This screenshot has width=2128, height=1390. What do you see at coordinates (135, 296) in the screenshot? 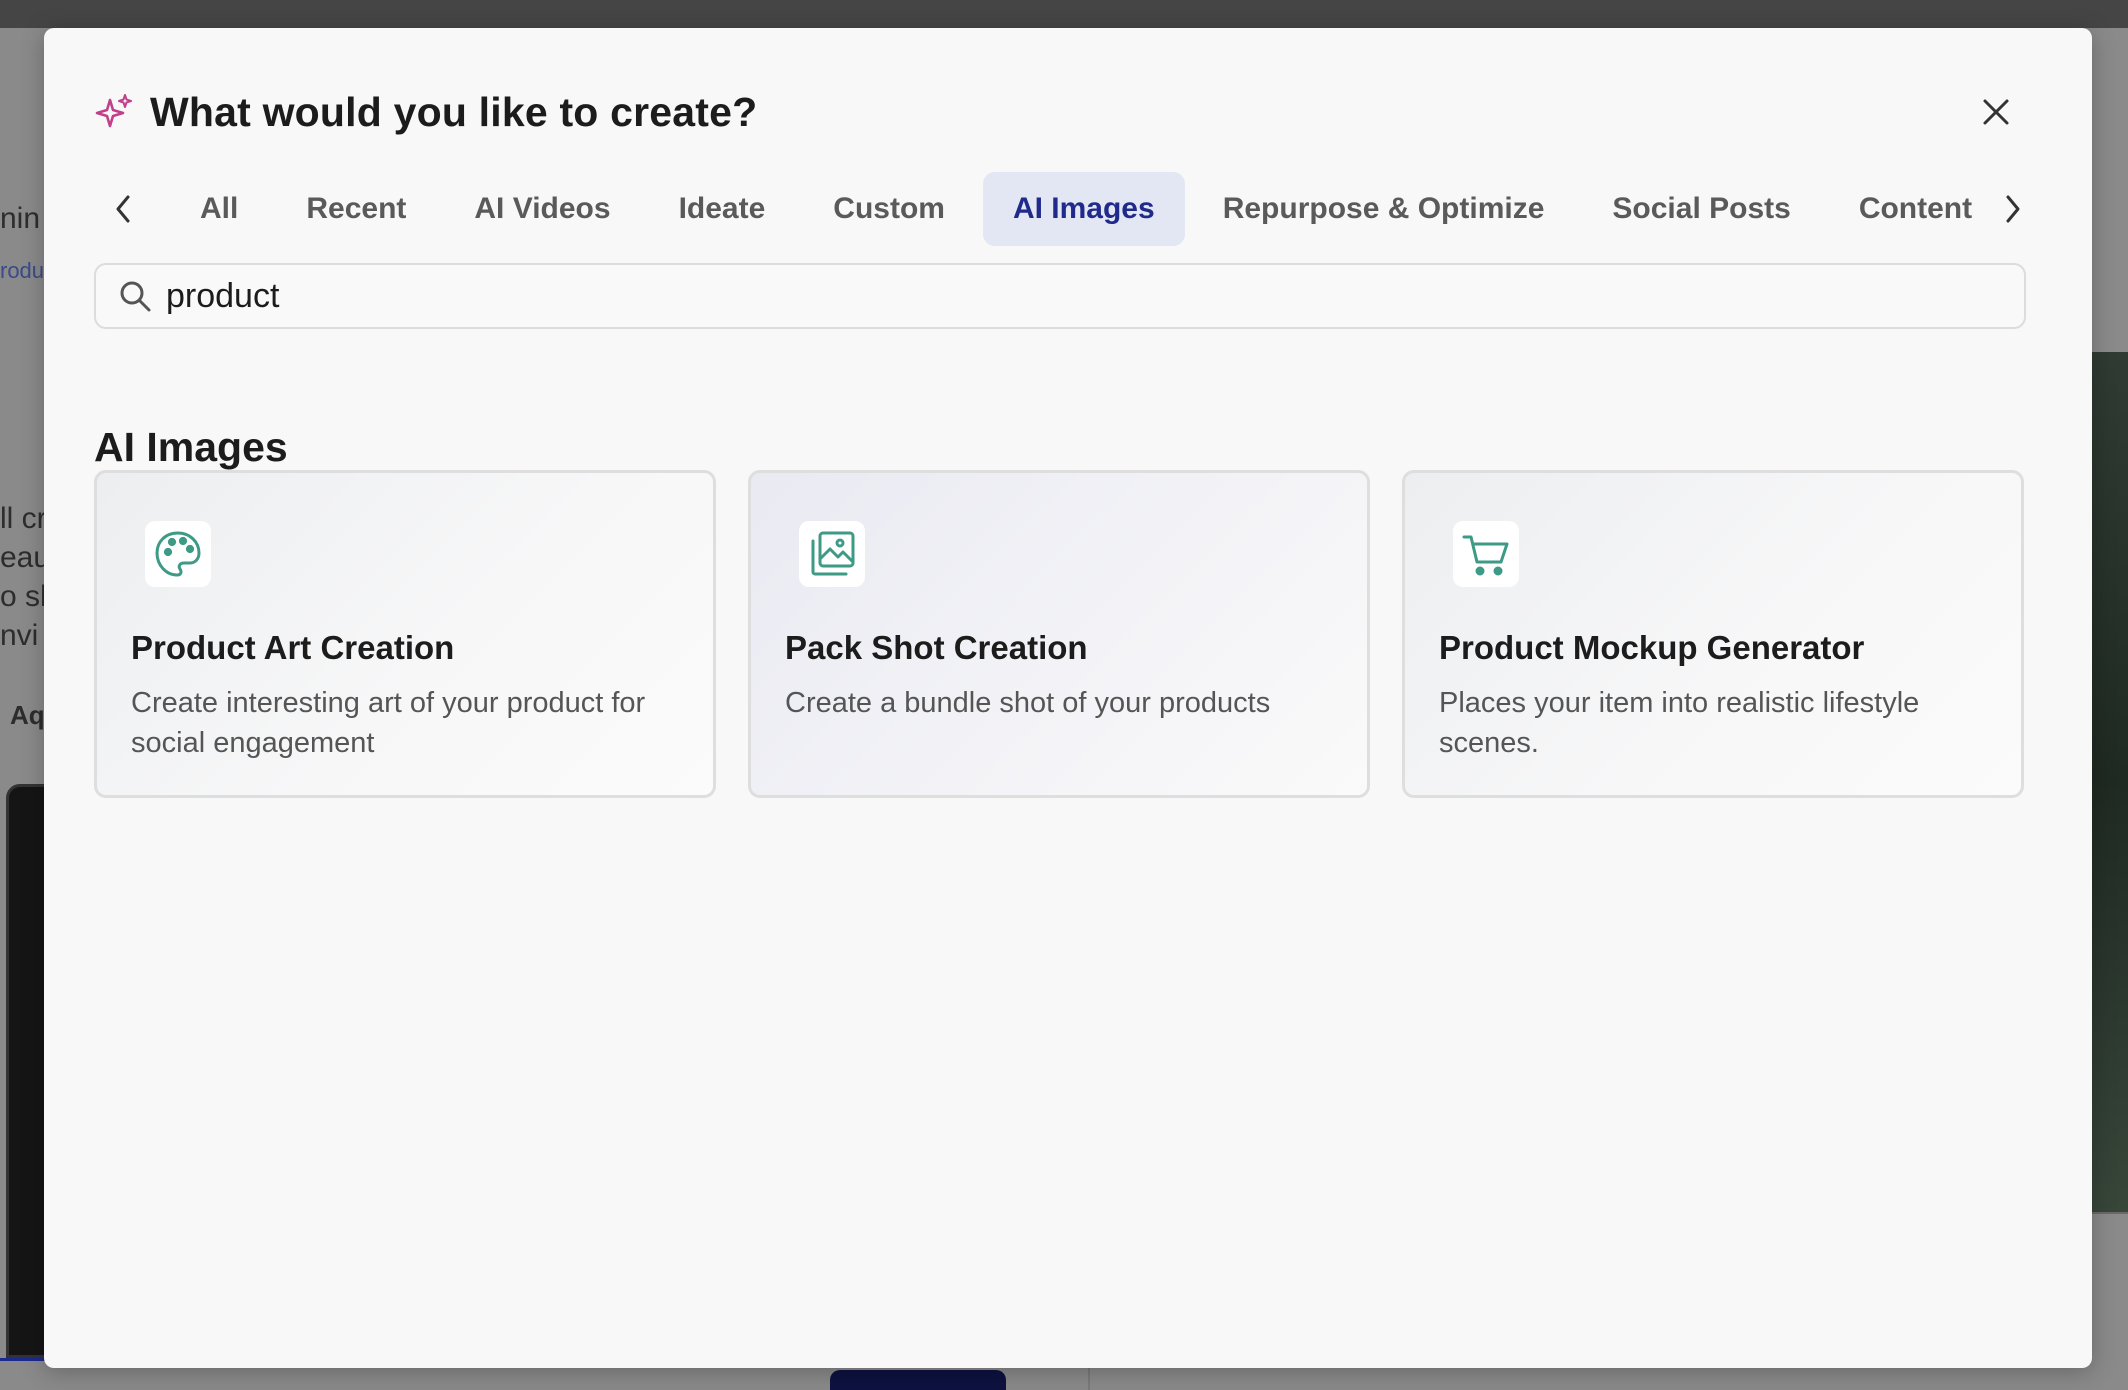
I see `search-icon` at bounding box center [135, 296].